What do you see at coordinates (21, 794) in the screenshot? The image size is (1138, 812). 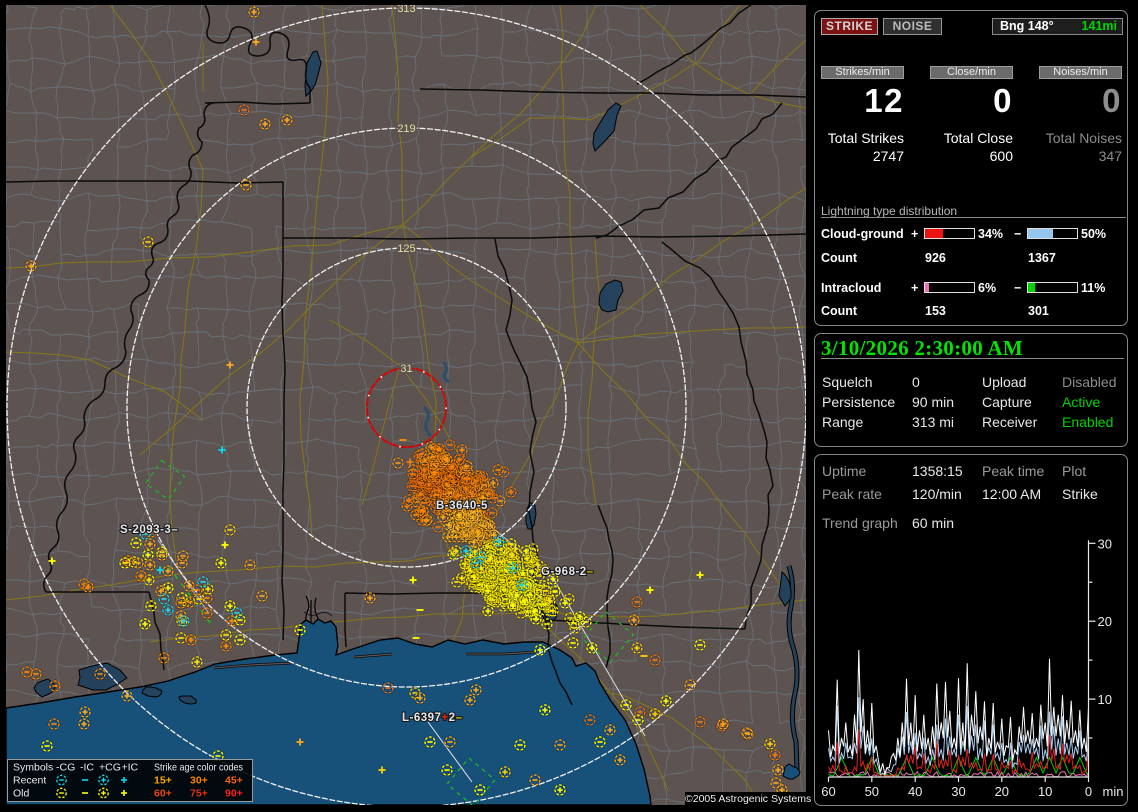 I see `svg-text: Old` at bounding box center [21, 794].